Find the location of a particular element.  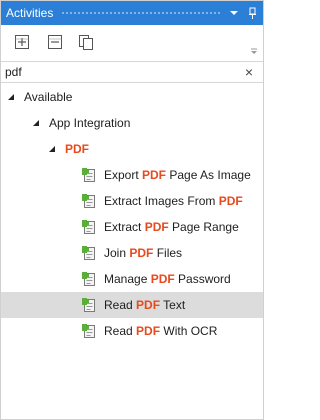

tree-node-label: Available is located at coordinates (48, 97).